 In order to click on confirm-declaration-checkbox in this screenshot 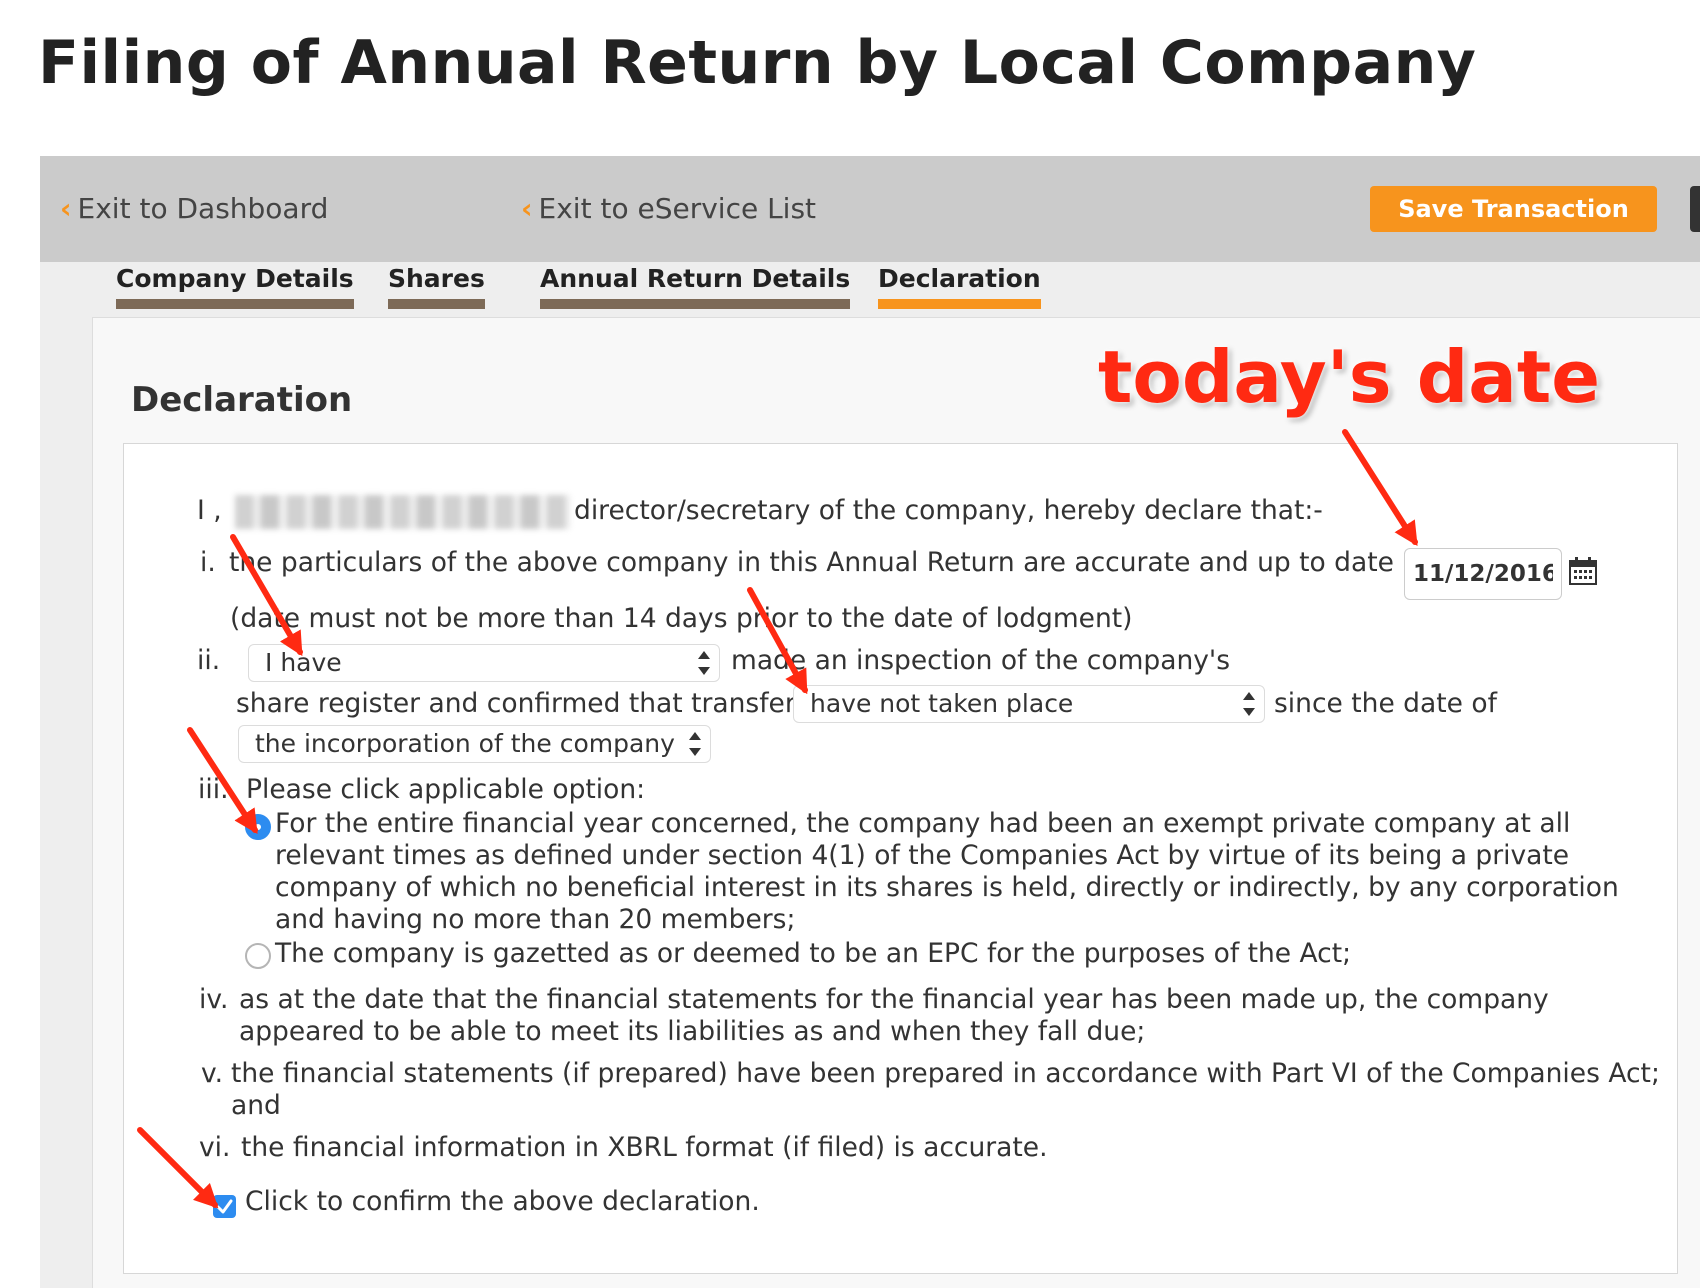, I will do `click(224, 1206)`.